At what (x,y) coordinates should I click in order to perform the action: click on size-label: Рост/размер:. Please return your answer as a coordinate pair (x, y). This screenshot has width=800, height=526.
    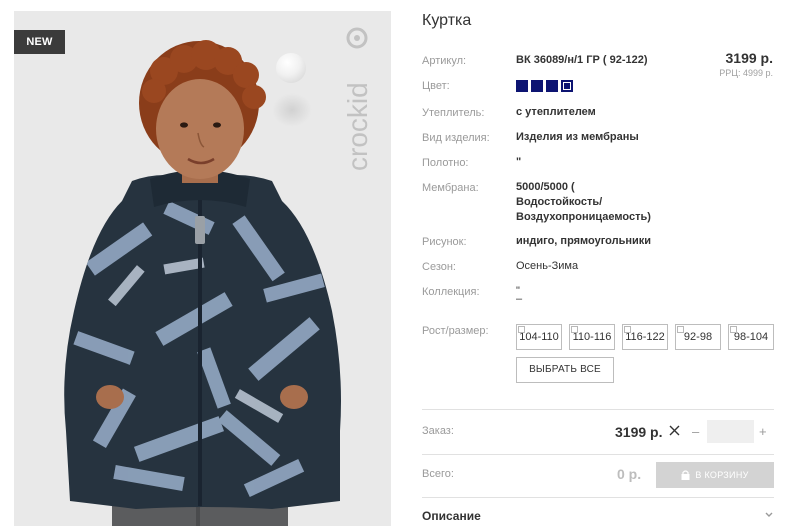
    Looking at the image, I should click on (455, 331).